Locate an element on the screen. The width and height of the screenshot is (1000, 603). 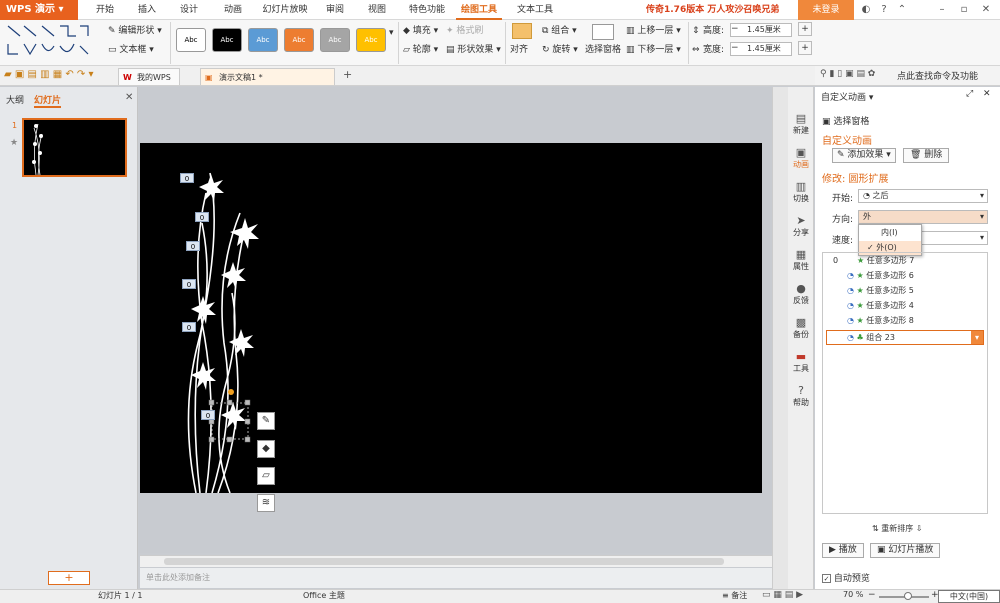
group-button: ⧉ 组合 ▾ is located at coordinates (559, 31).